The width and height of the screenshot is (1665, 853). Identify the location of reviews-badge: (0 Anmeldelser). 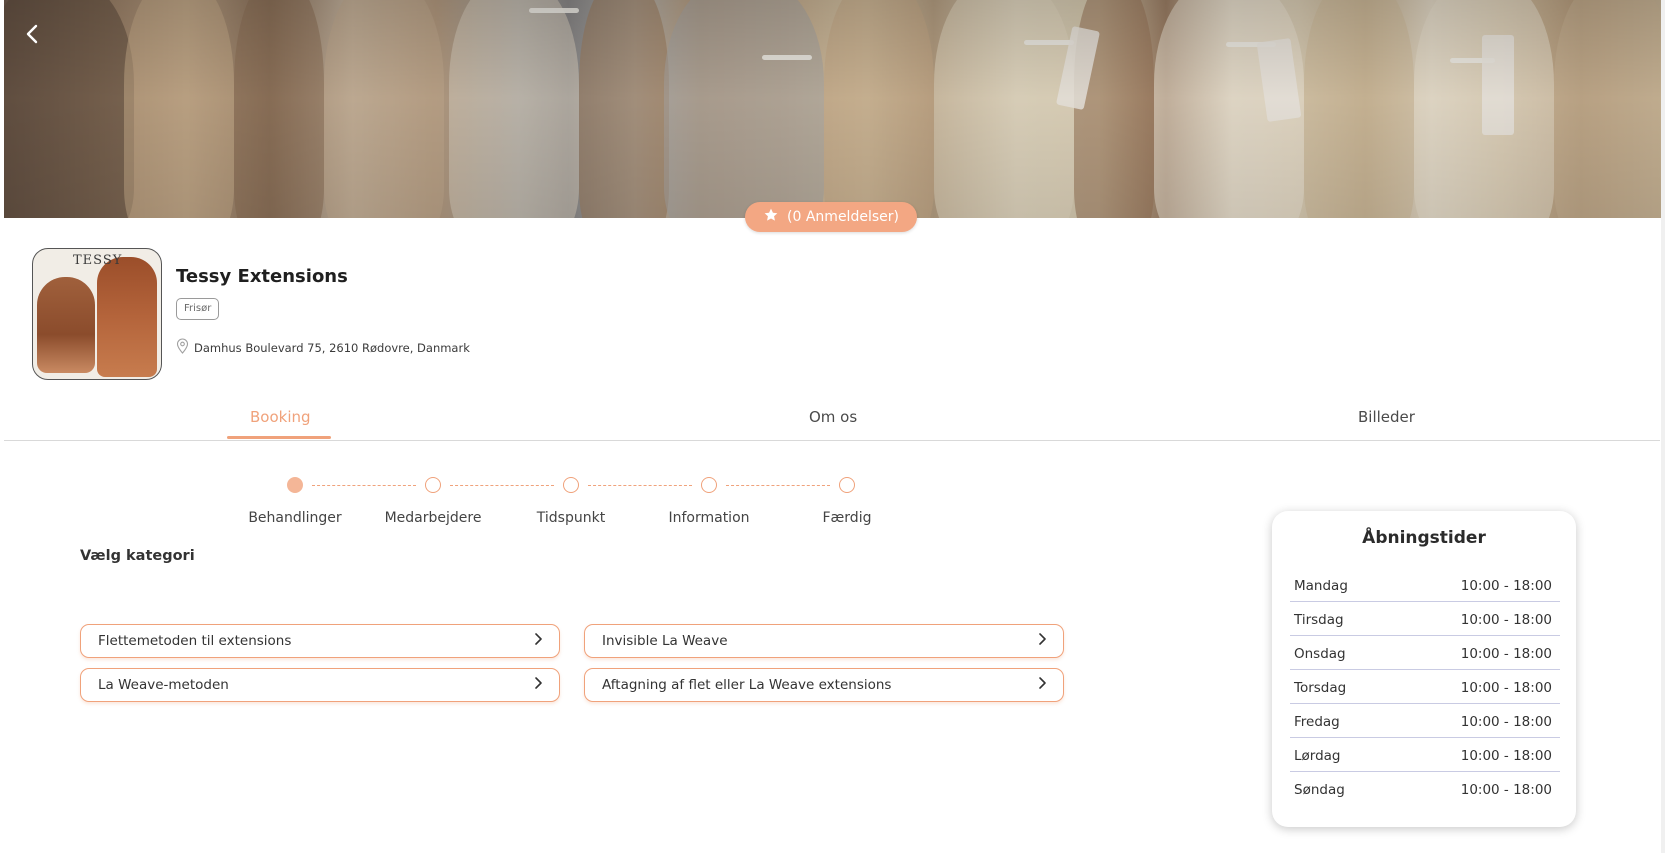
(831, 217).